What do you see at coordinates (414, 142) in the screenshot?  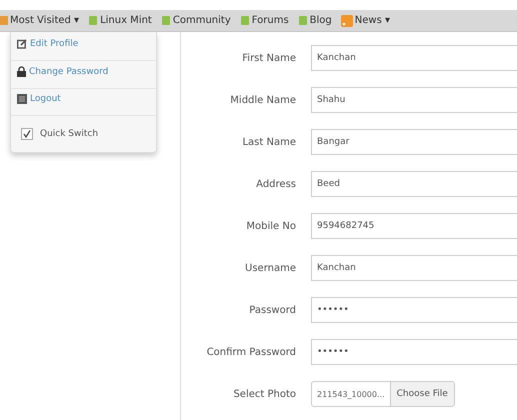 I see `input-field: Bangar` at bounding box center [414, 142].